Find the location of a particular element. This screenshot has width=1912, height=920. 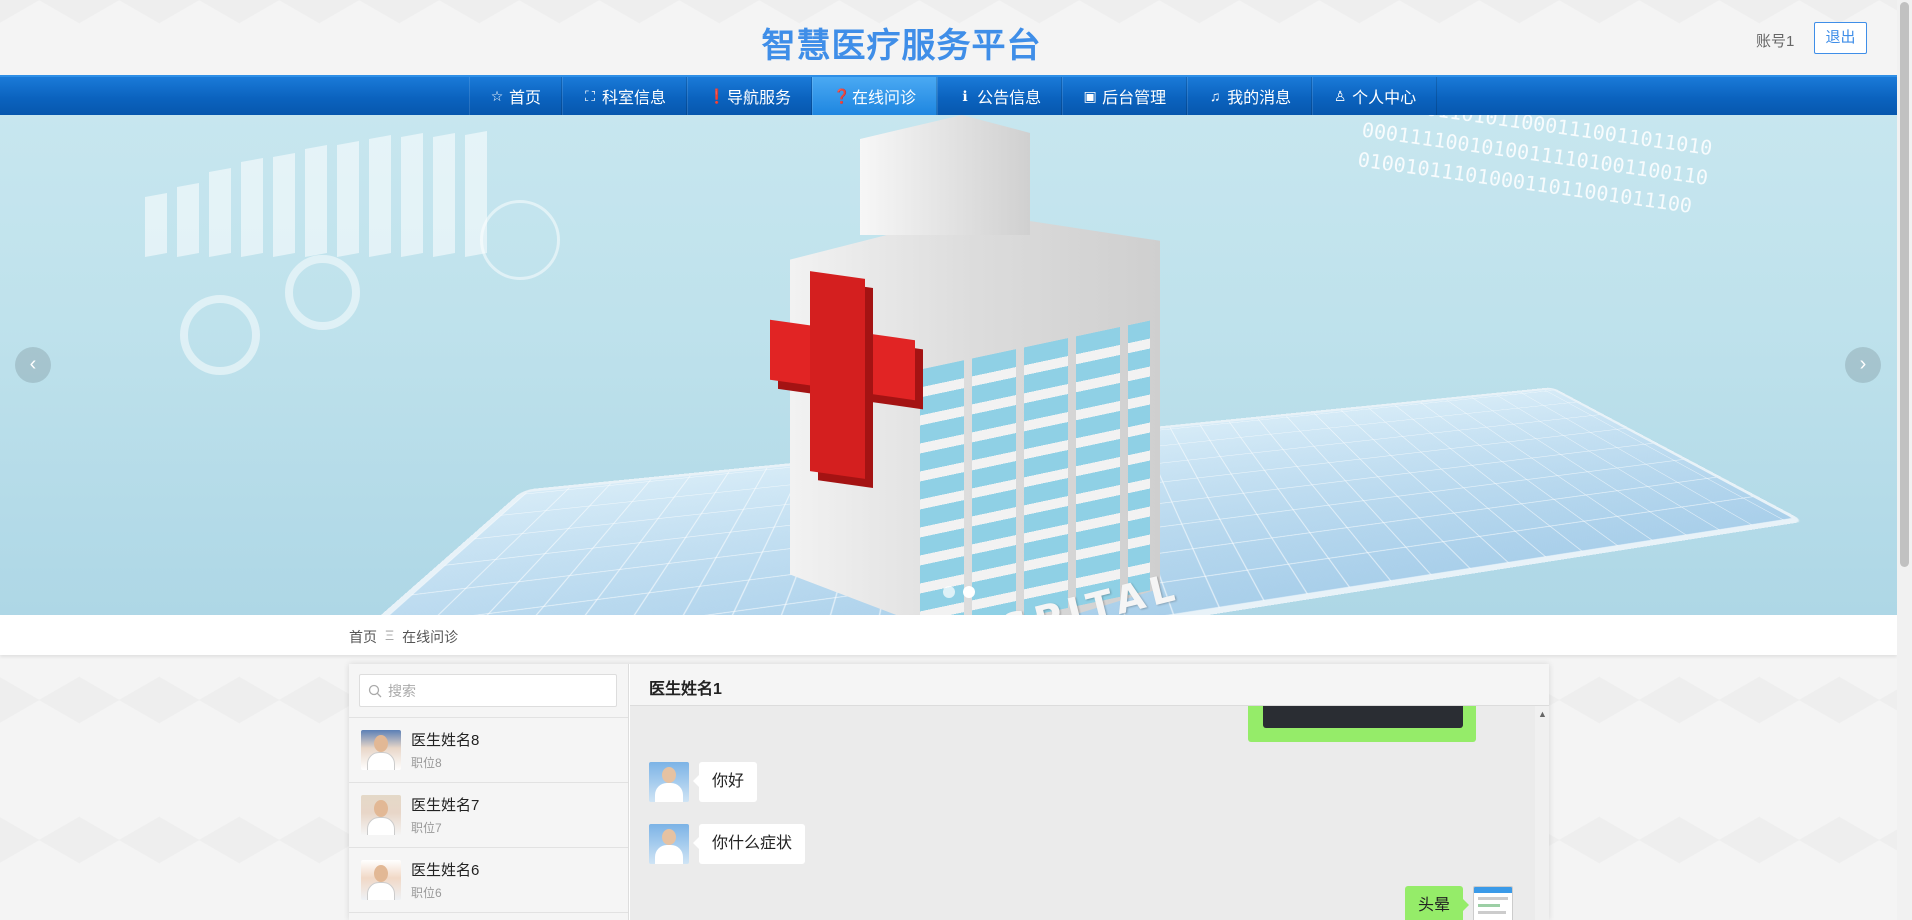

contact-title: 职位8 is located at coordinates (426, 763).